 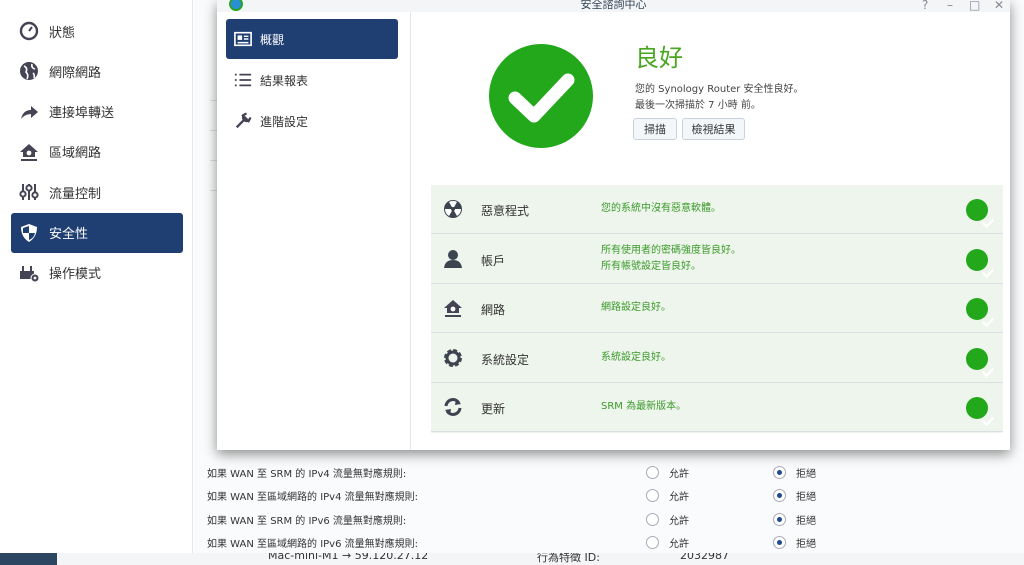 What do you see at coordinates (925, 6) in the screenshot?
I see `help-button: ?` at bounding box center [925, 6].